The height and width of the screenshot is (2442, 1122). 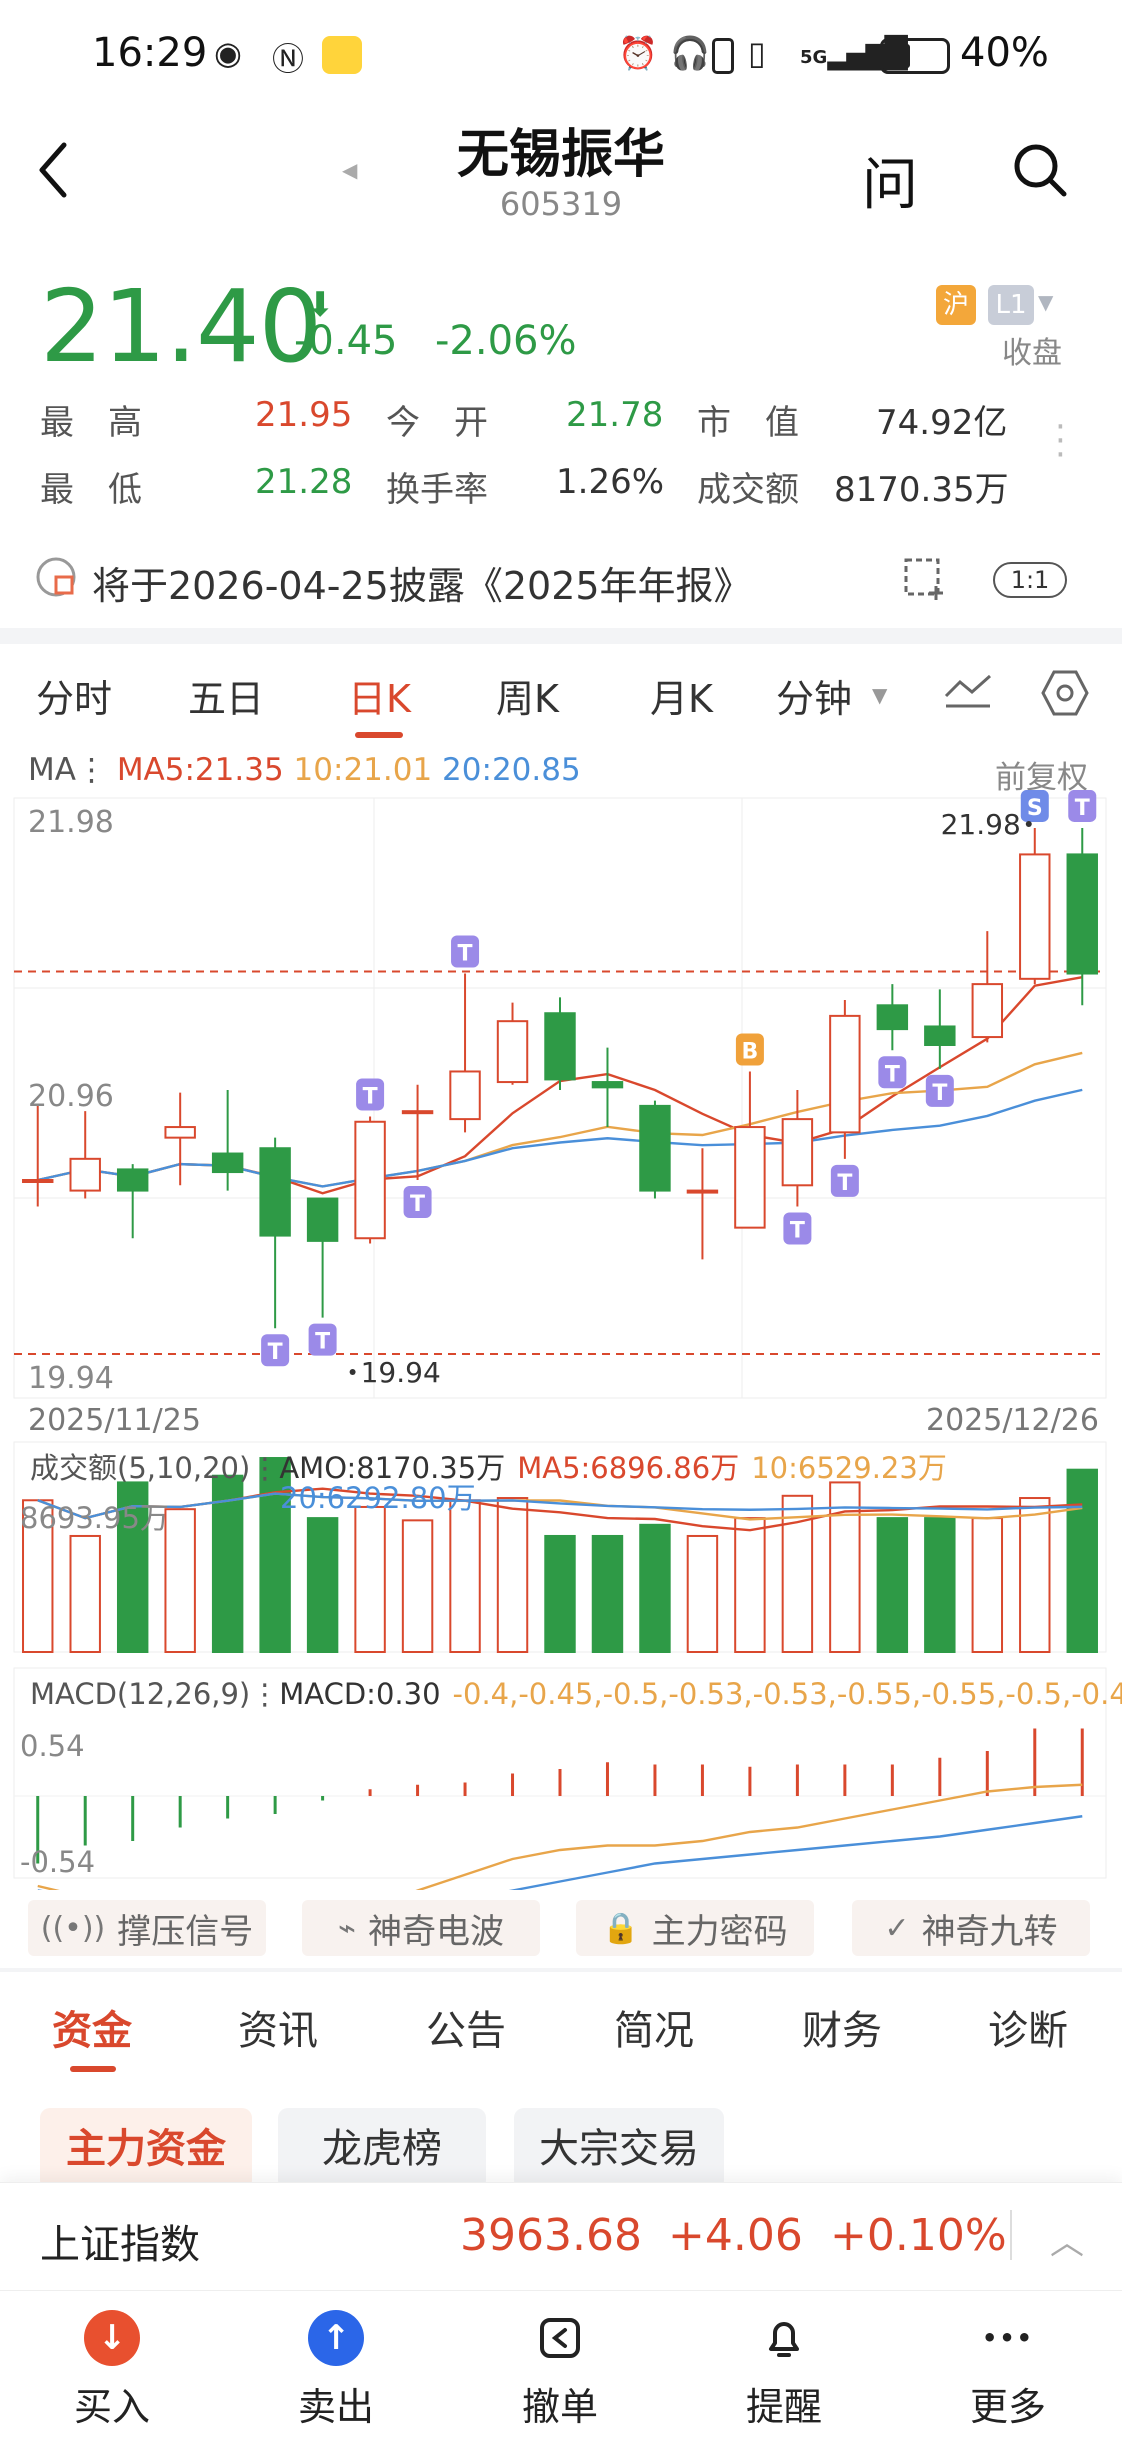 What do you see at coordinates (304, 770) in the screenshot?
I see `ma-legend: MA⋮ MA5:21.35 10:21.01 20:20.85` at bounding box center [304, 770].